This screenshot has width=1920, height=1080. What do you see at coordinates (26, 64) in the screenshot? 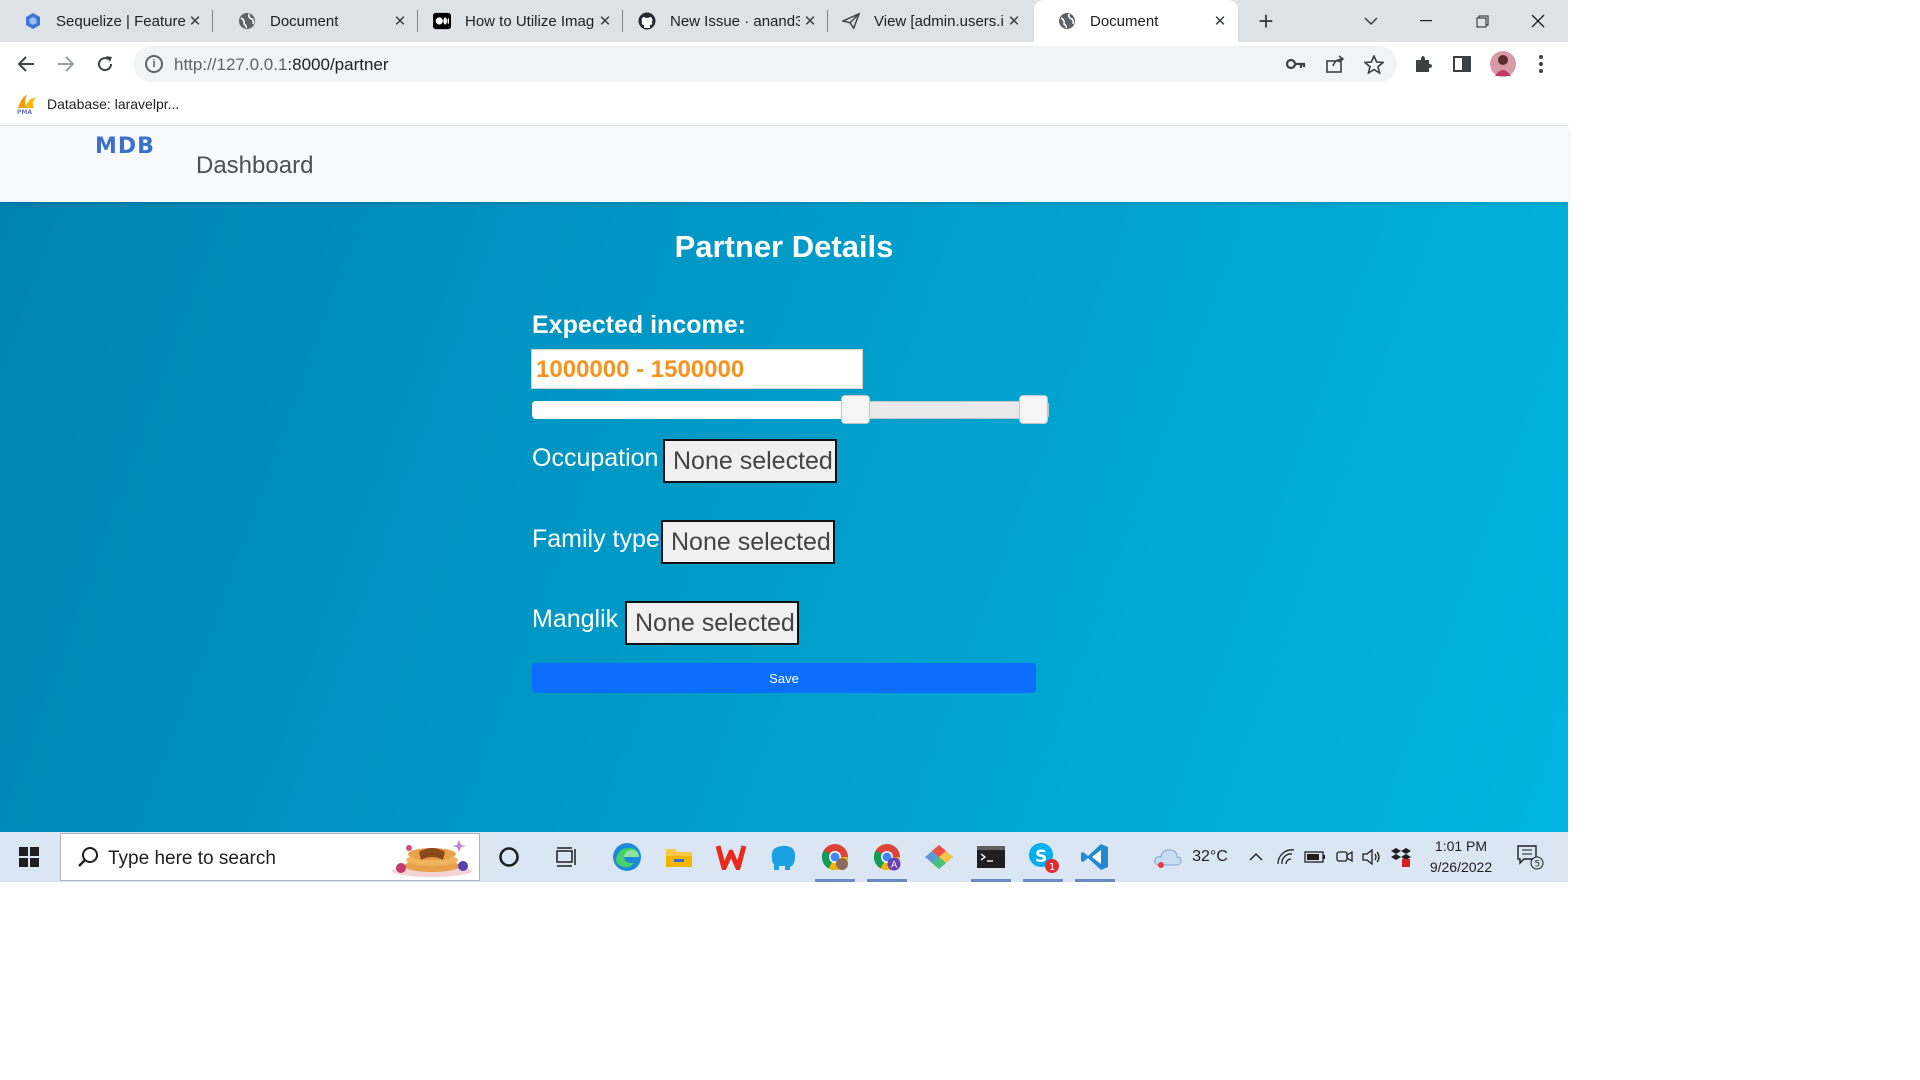
I see `back-arrow-icon` at bounding box center [26, 64].